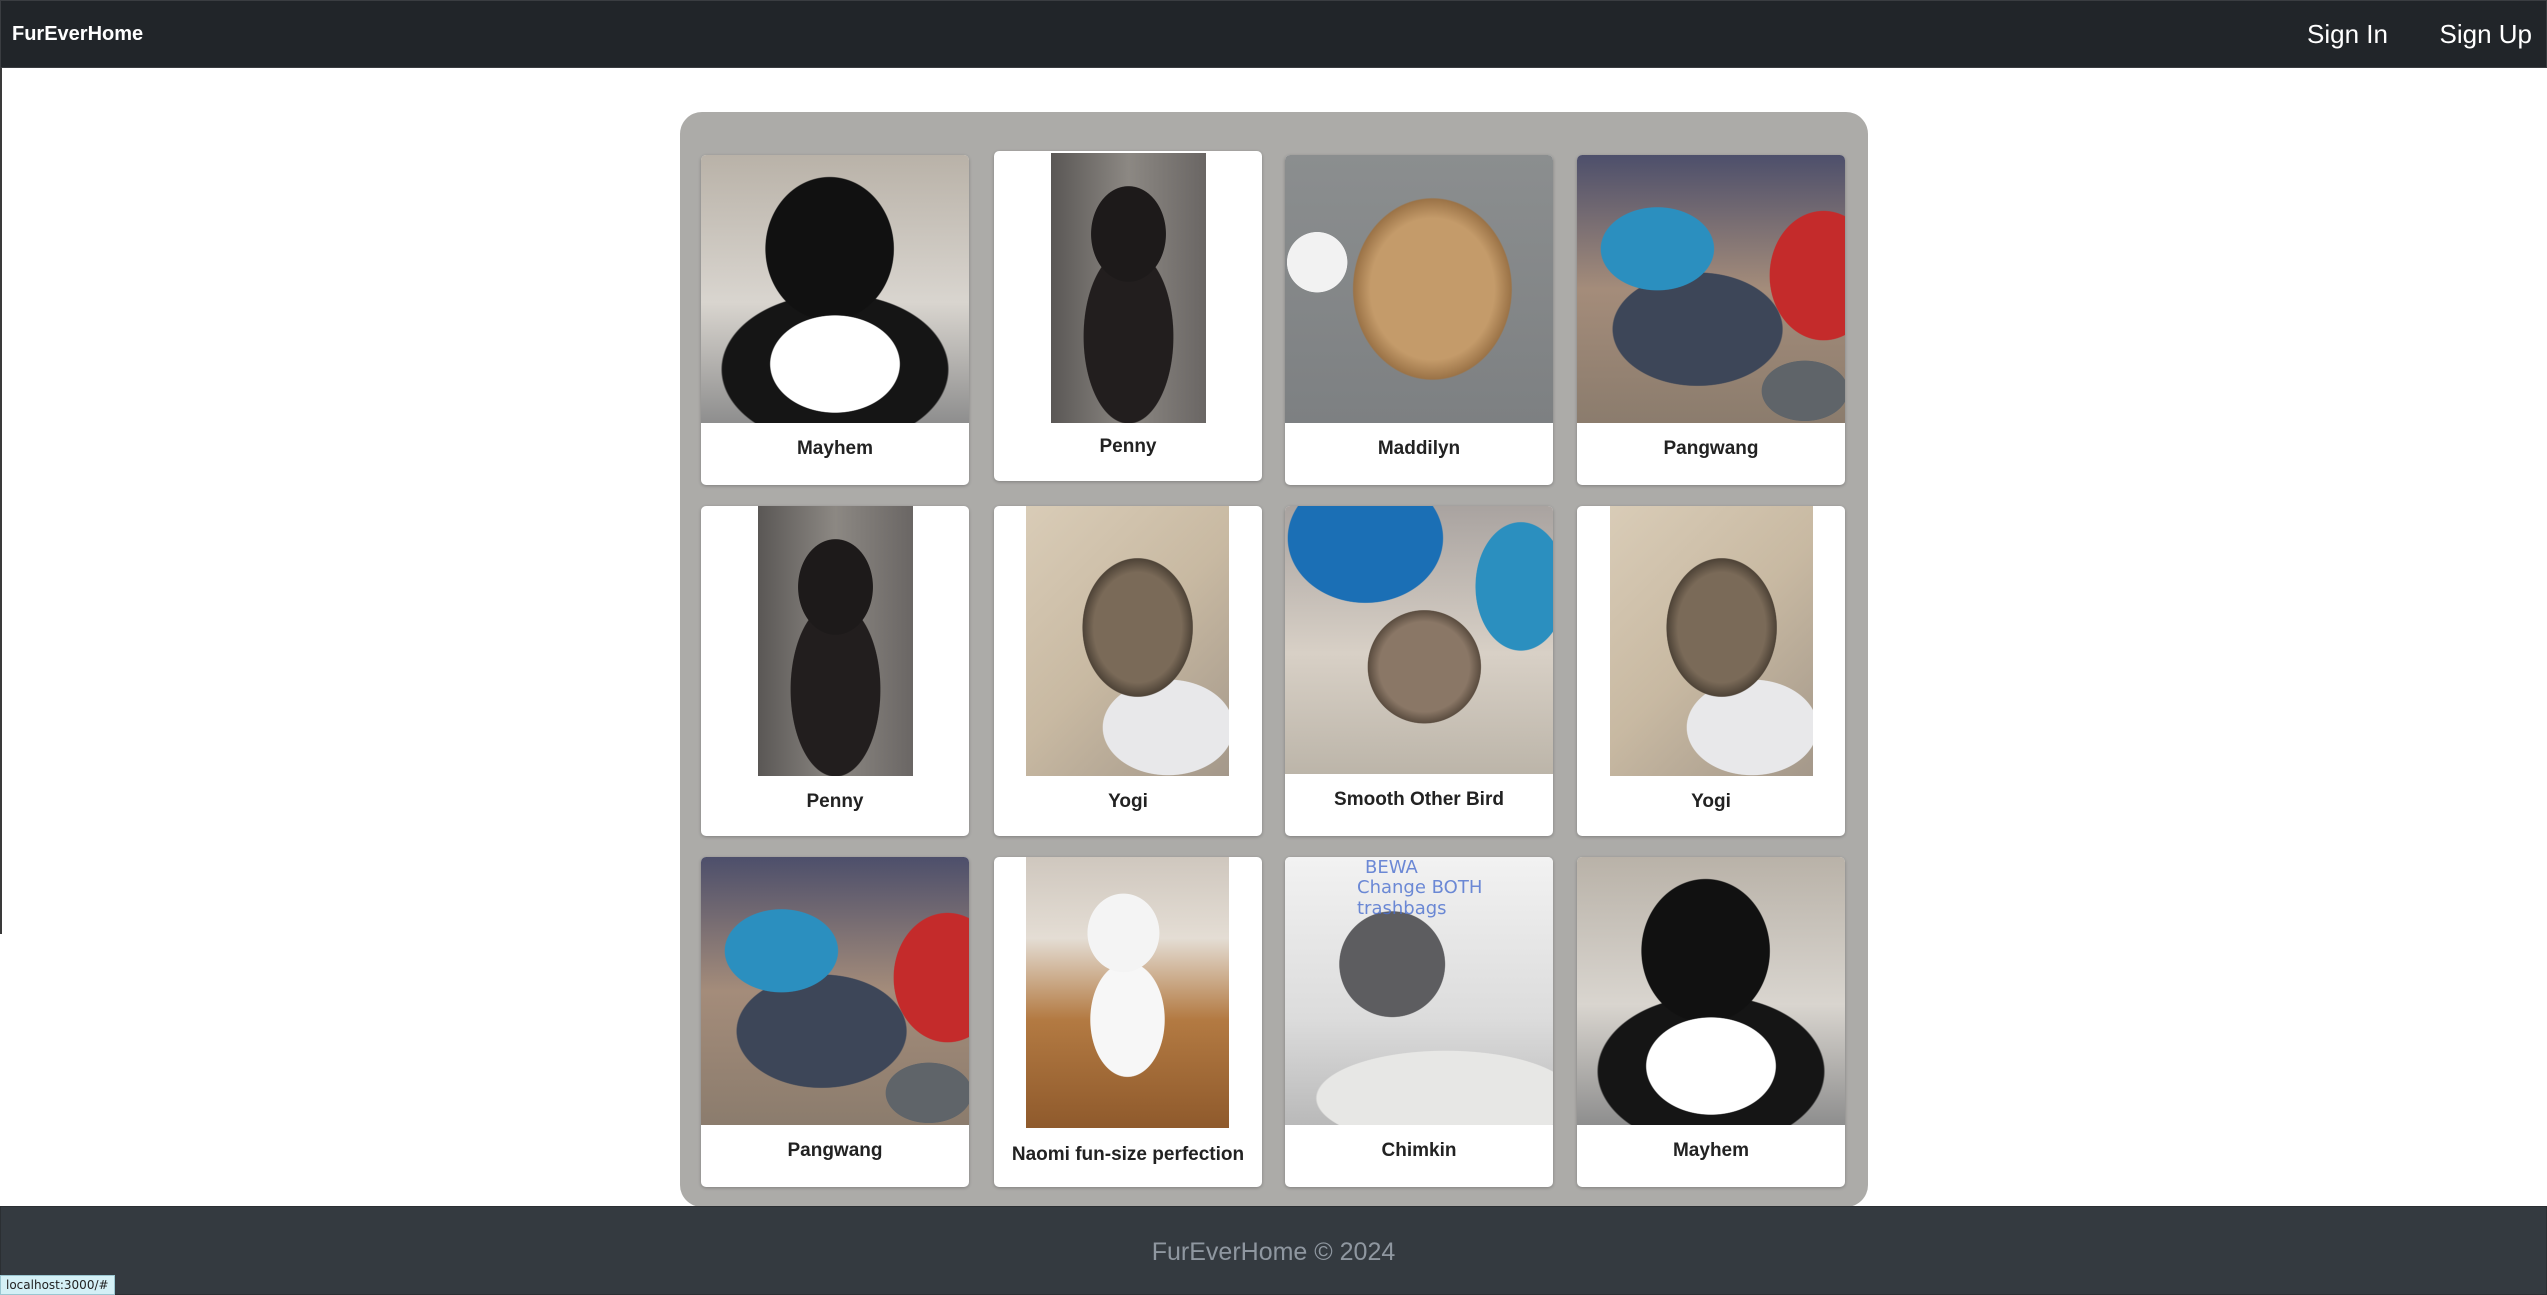 This screenshot has height=1295, width=2547. Describe the element at coordinates (1, 501) in the screenshot. I see `left-edge-divider` at that location.